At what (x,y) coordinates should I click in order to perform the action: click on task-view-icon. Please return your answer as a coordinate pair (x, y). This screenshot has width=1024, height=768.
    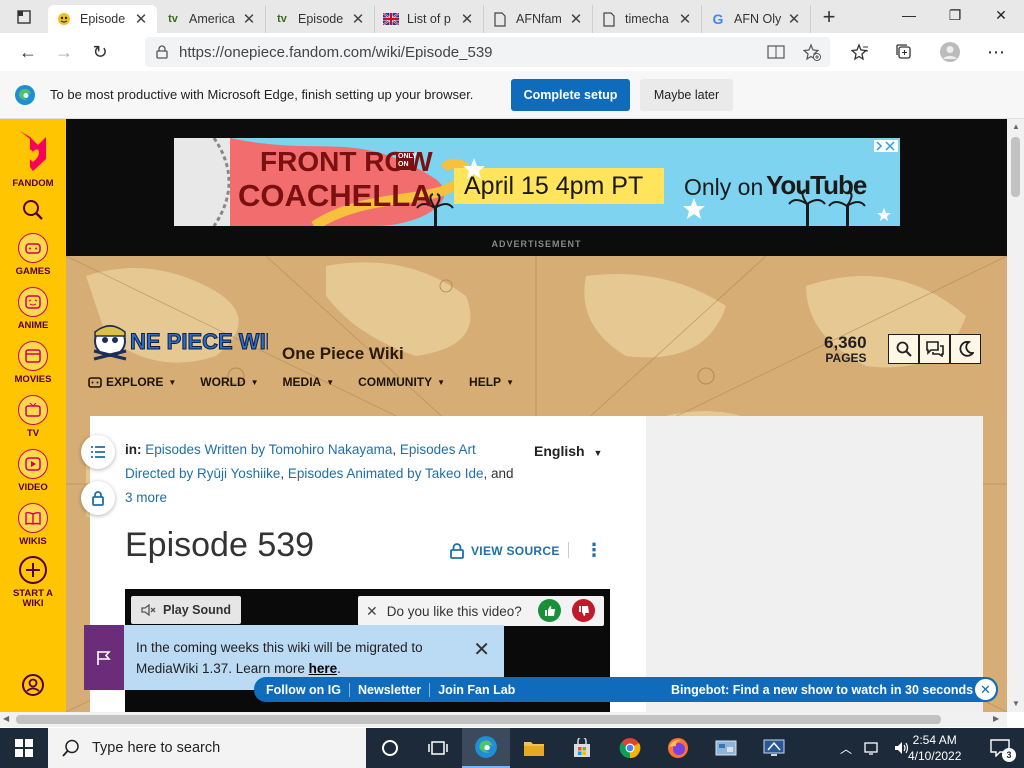
    Looking at the image, I should click on (438, 748).